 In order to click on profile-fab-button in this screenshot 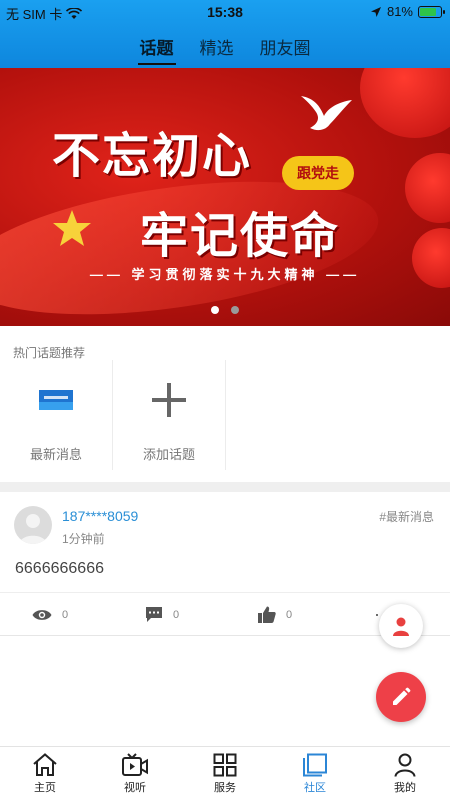, I will do `click(401, 626)`.